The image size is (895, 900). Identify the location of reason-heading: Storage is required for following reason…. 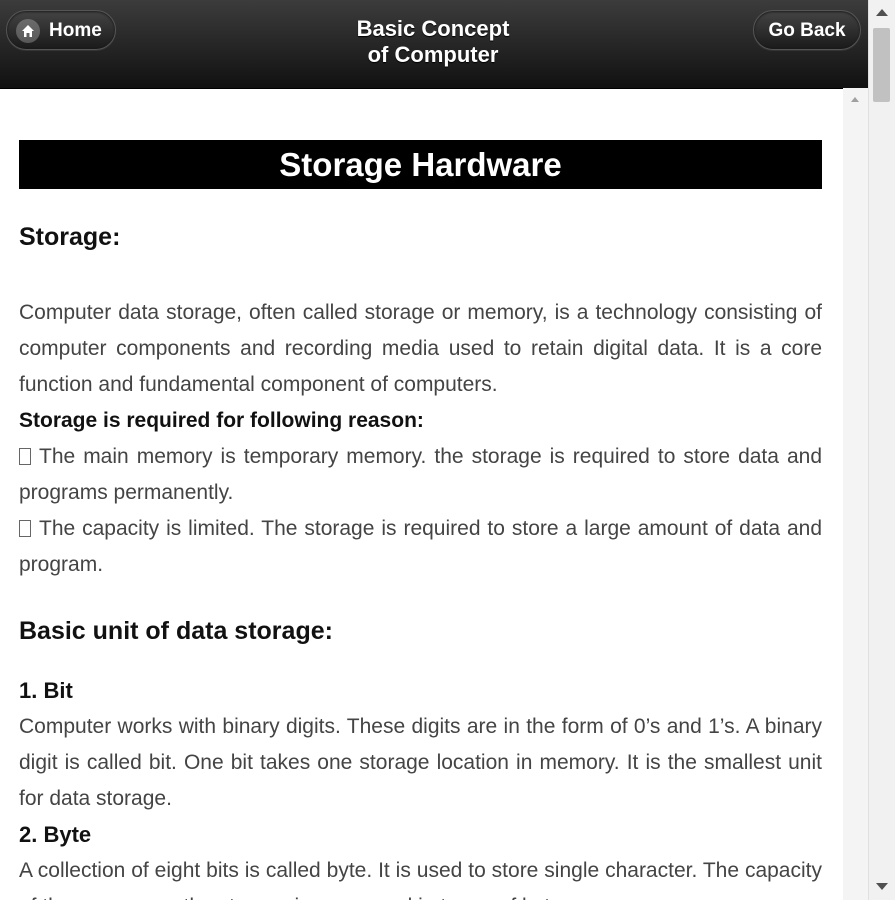
(221, 420).